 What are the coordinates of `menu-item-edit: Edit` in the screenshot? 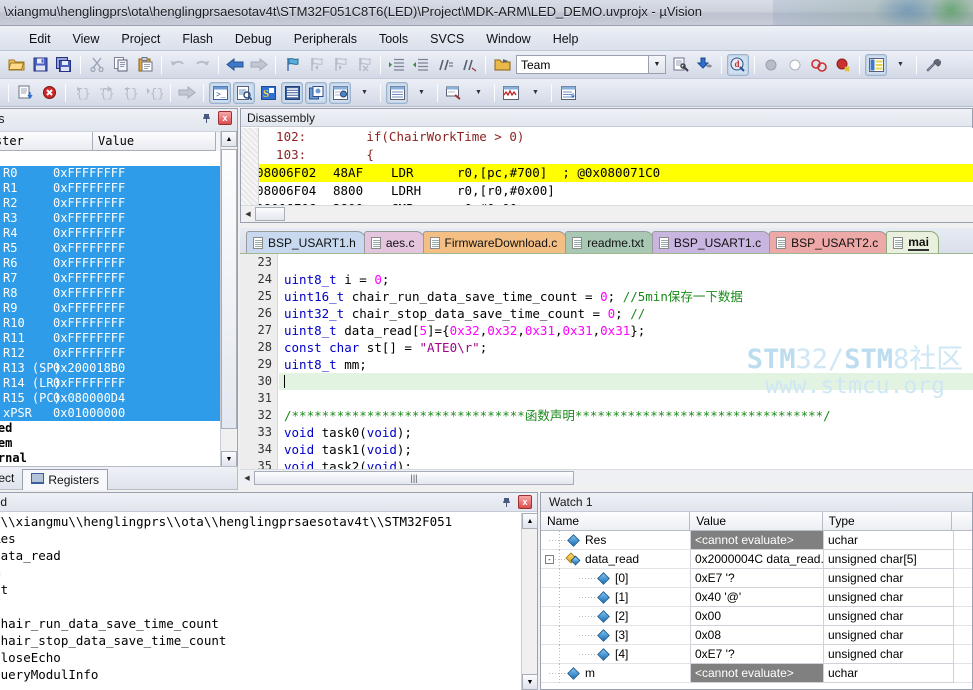 It's located at (40, 39).